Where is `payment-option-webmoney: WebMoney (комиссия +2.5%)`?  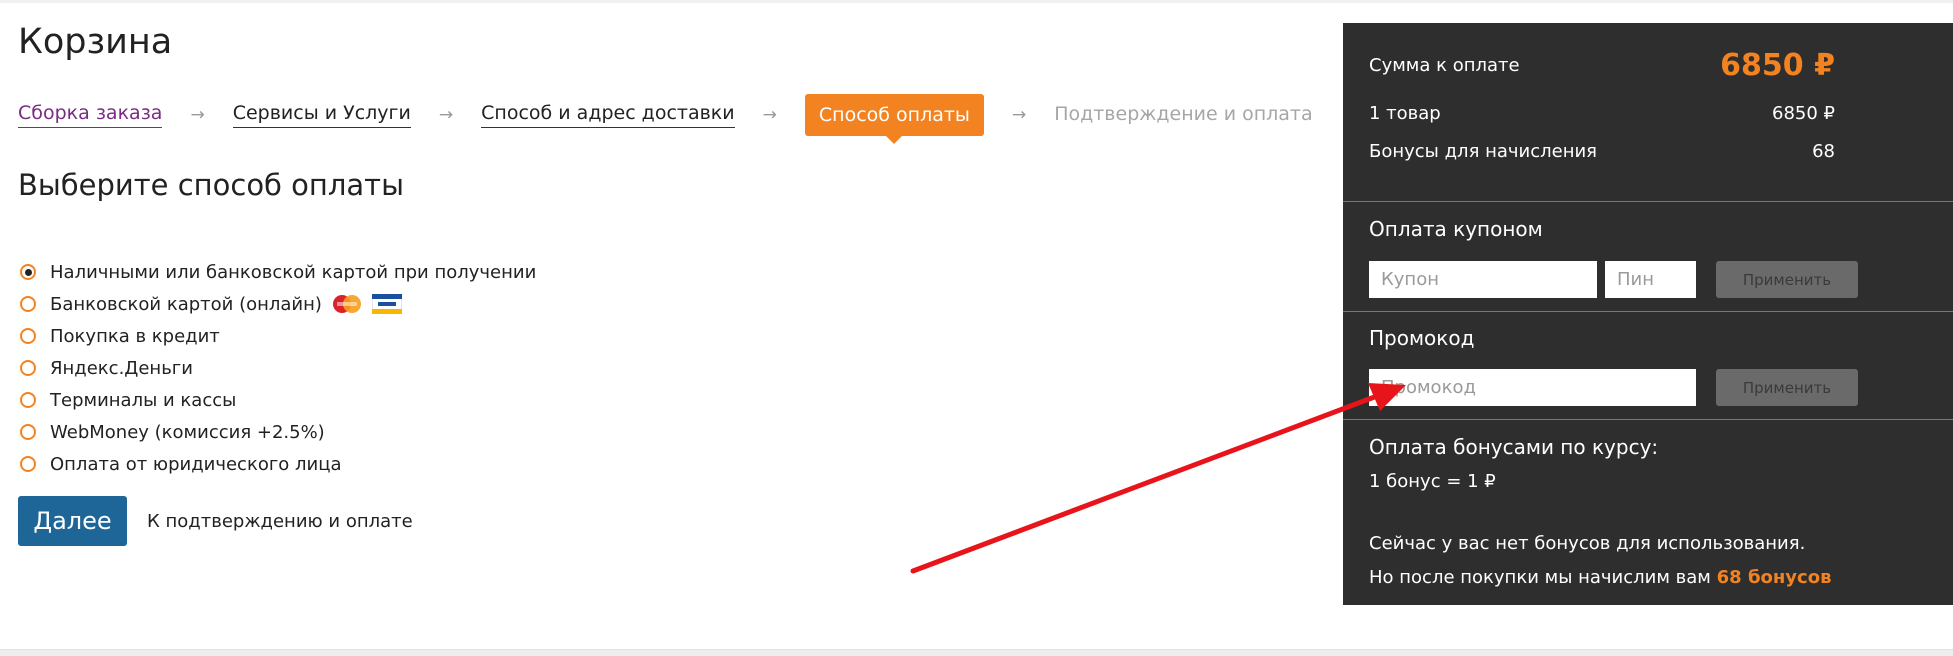 payment-option-webmoney: WebMoney (комиссия +2.5%) is located at coordinates (278, 432).